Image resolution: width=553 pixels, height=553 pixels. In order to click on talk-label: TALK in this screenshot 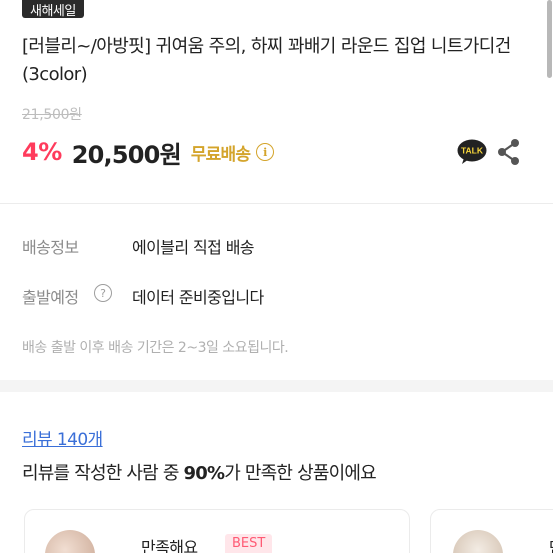, I will do `click(472, 151)`.